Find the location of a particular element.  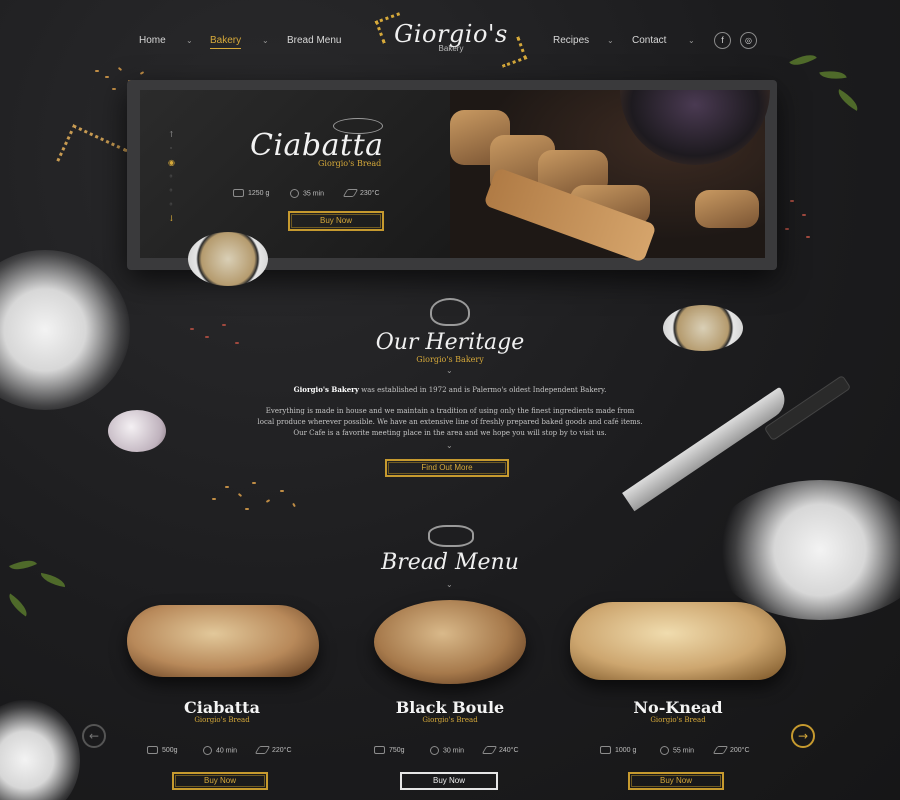

ground-flour-bowl is located at coordinates (228, 259).